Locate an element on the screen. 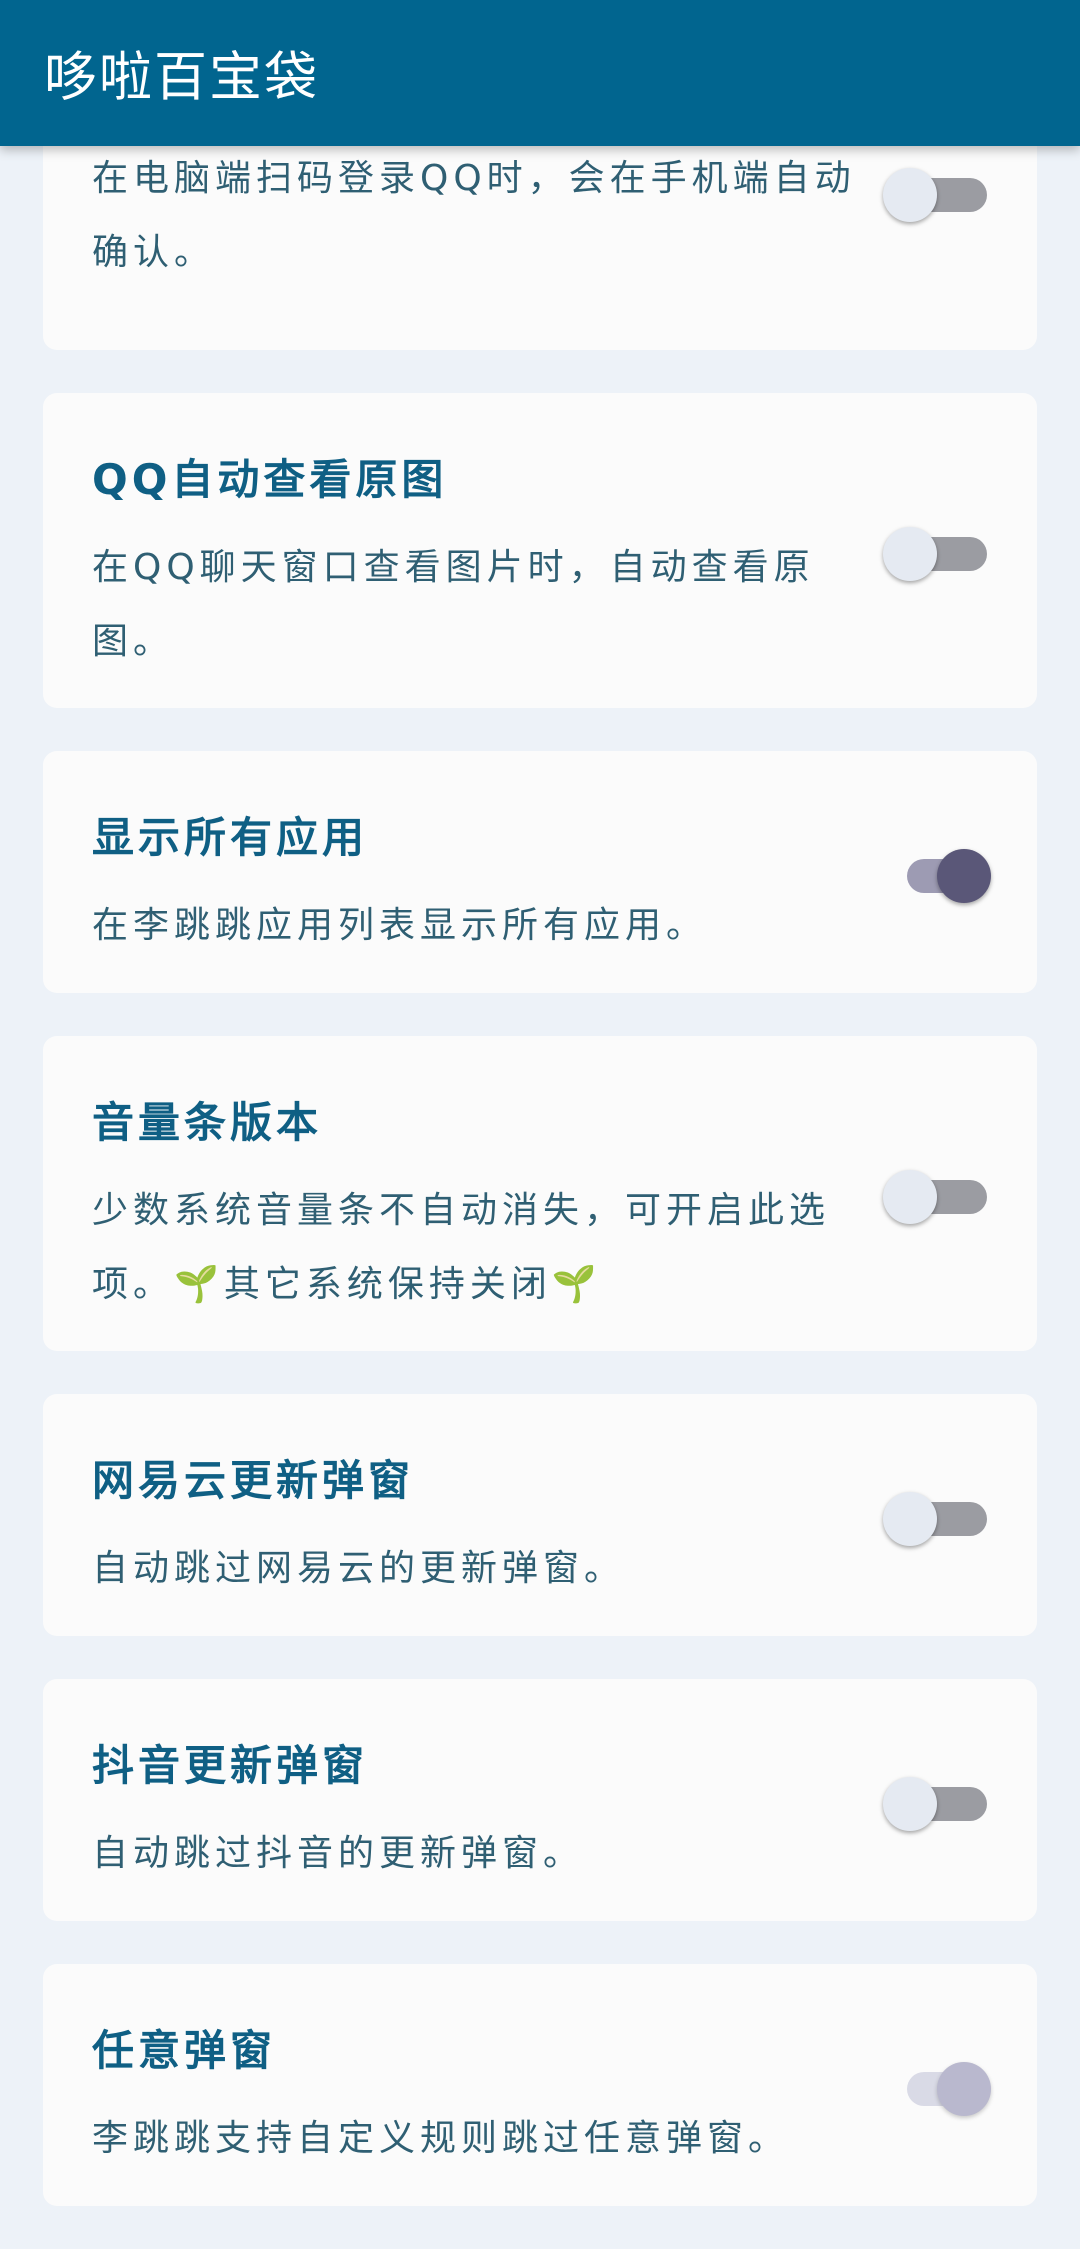  setting-title: 抖音更新弹窗 is located at coordinates (230, 1765).